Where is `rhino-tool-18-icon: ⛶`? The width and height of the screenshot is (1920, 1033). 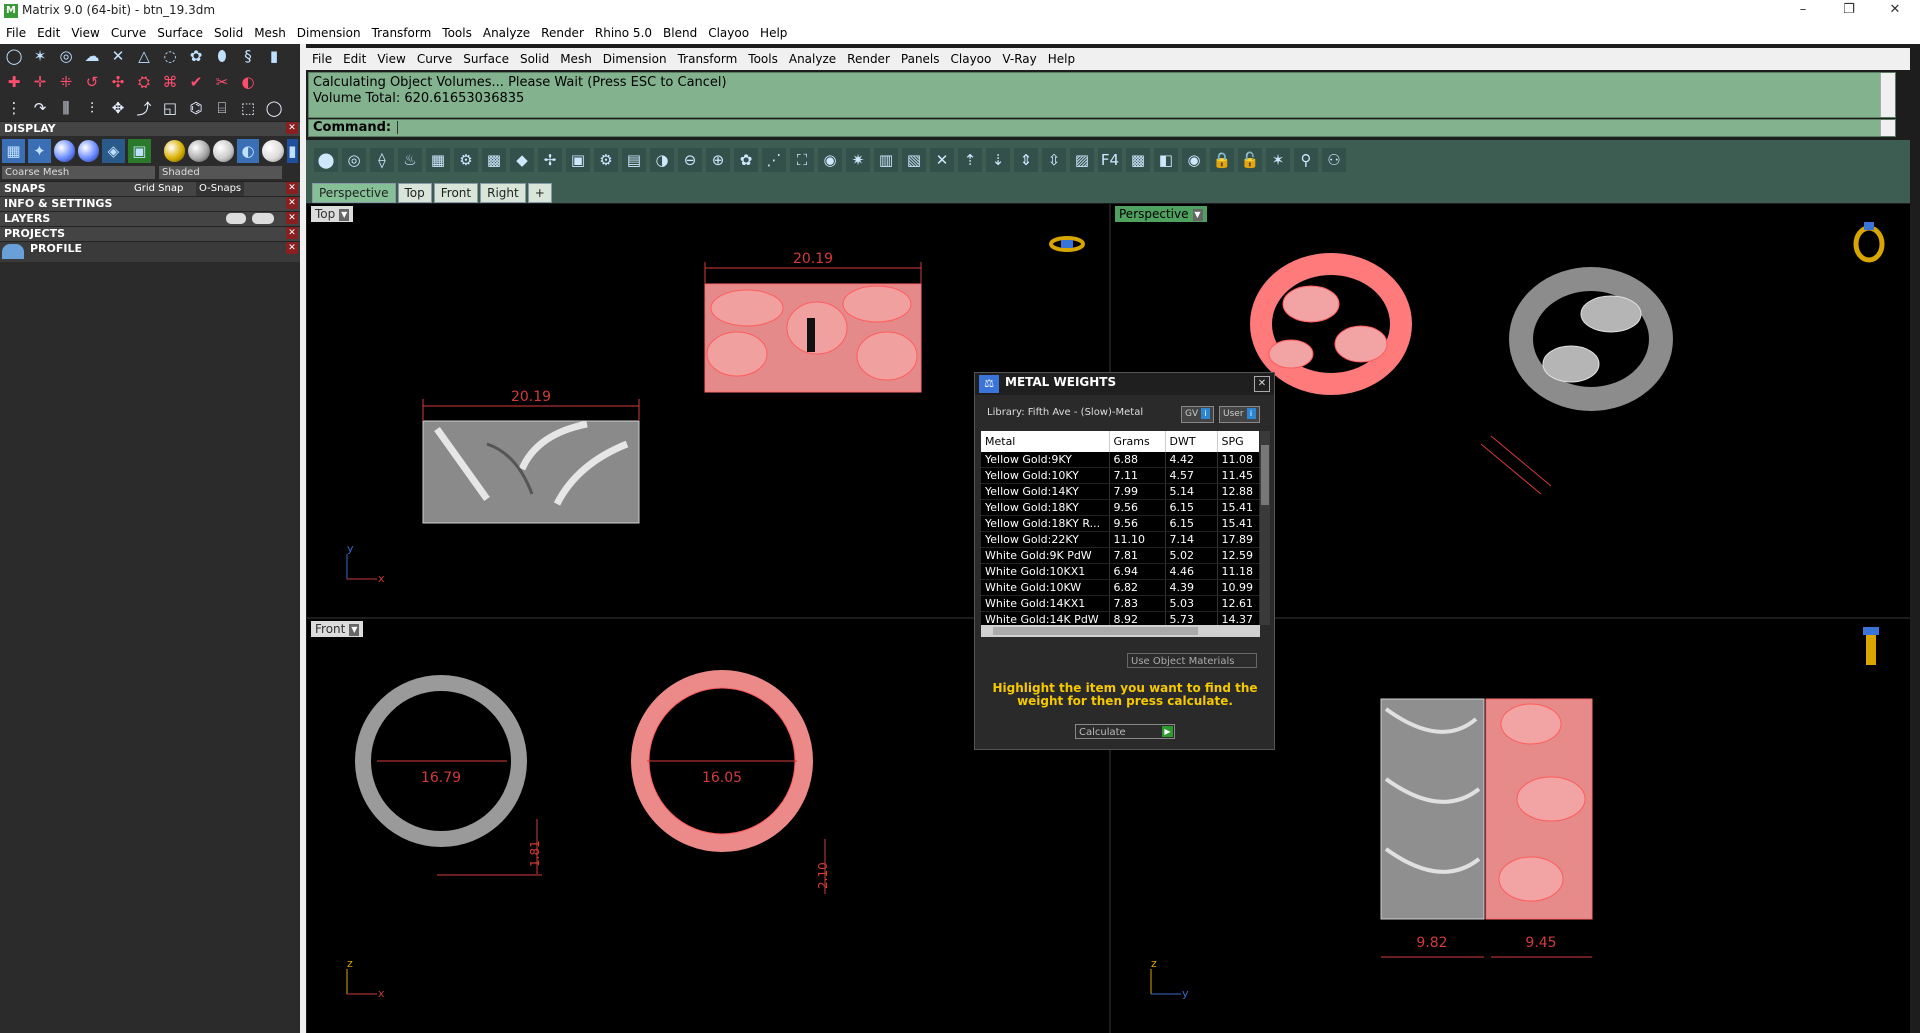
rhino-tool-18-icon: ⛶ is located at coordinates (802, 160).